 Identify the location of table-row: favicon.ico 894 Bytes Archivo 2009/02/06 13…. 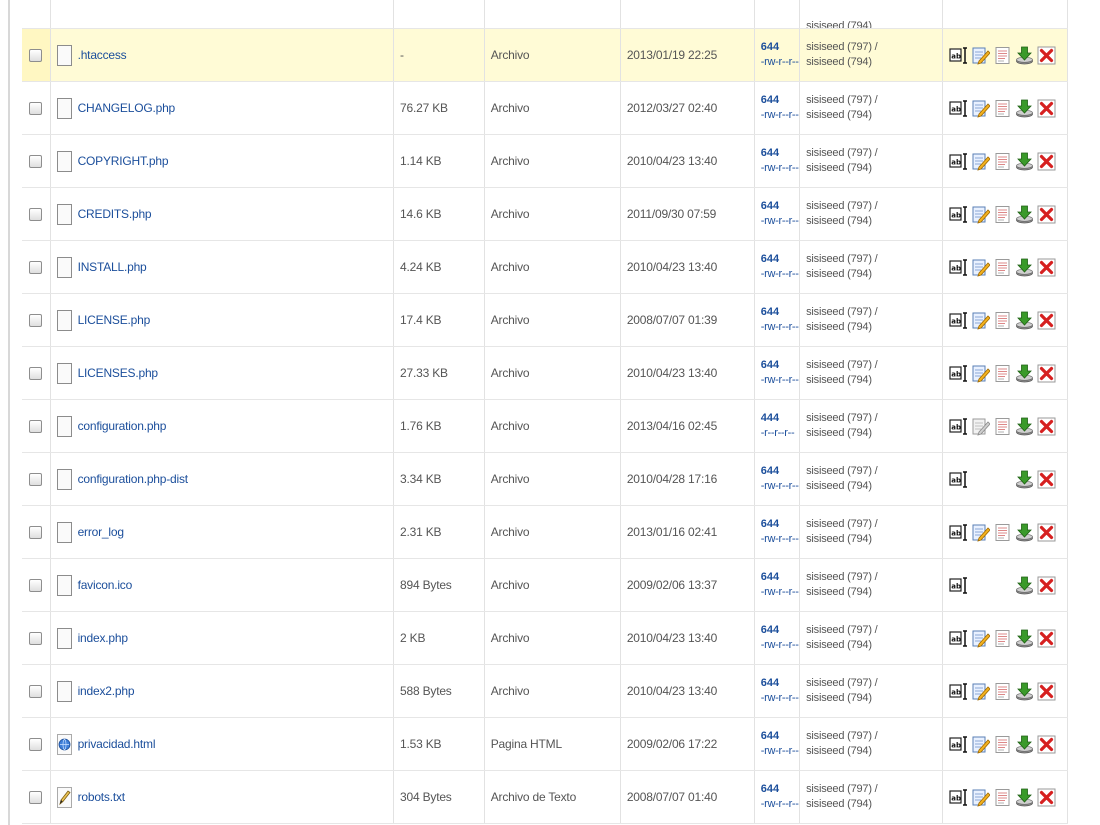
(545, 585).